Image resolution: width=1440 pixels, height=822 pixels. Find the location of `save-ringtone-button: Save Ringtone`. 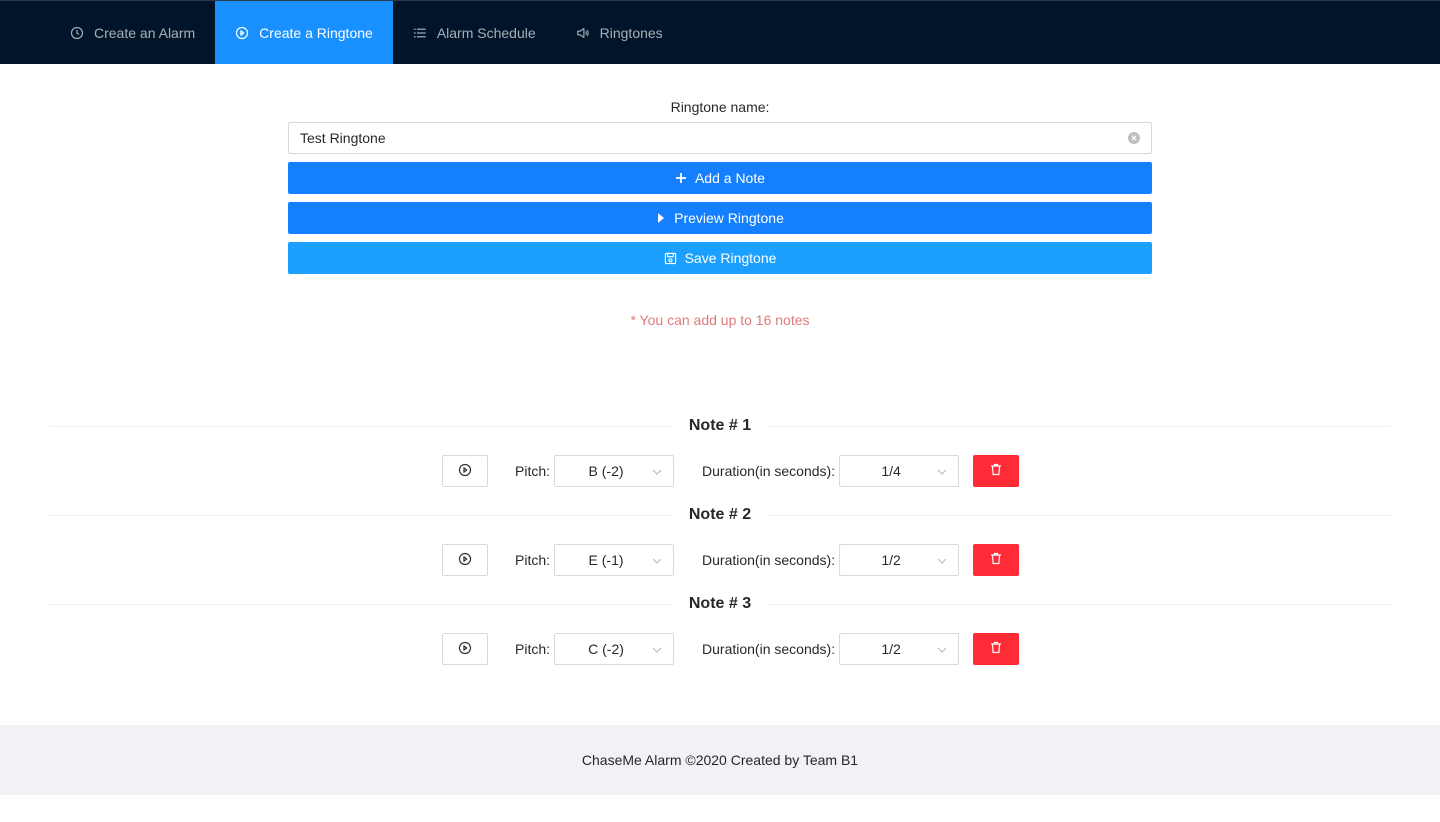

save-ringtone-button: Save Ringtone is located at coordinates (720, 258).